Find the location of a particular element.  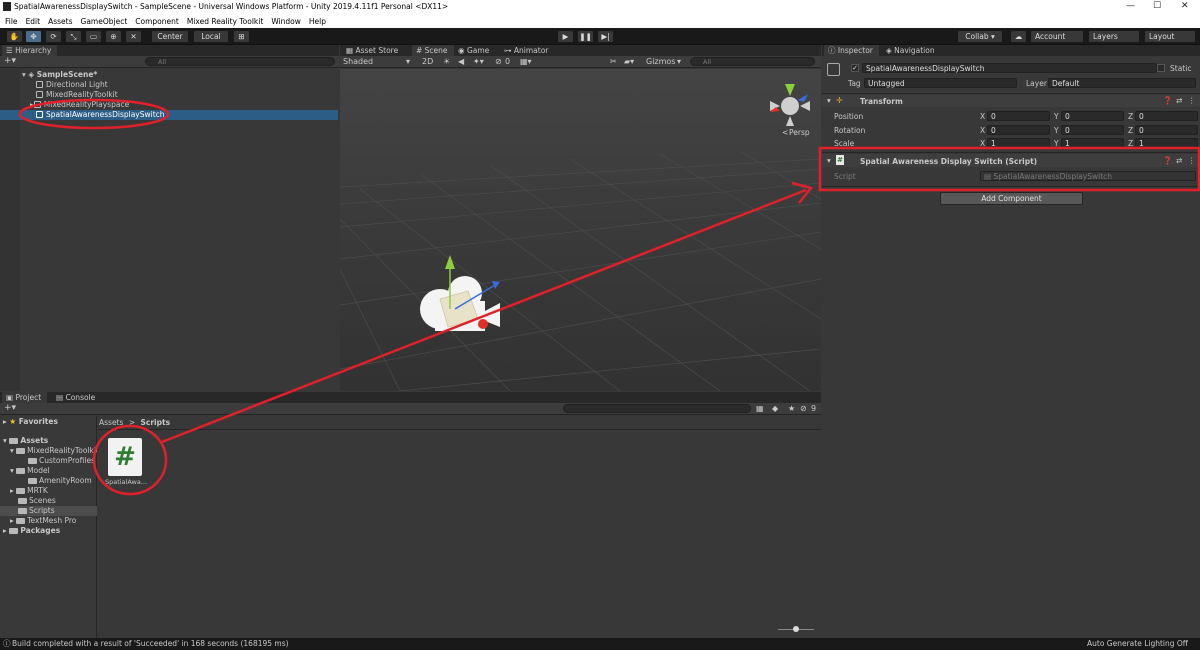

hidden-objects-icon: ⊘ is located at coordinates (498, 61).